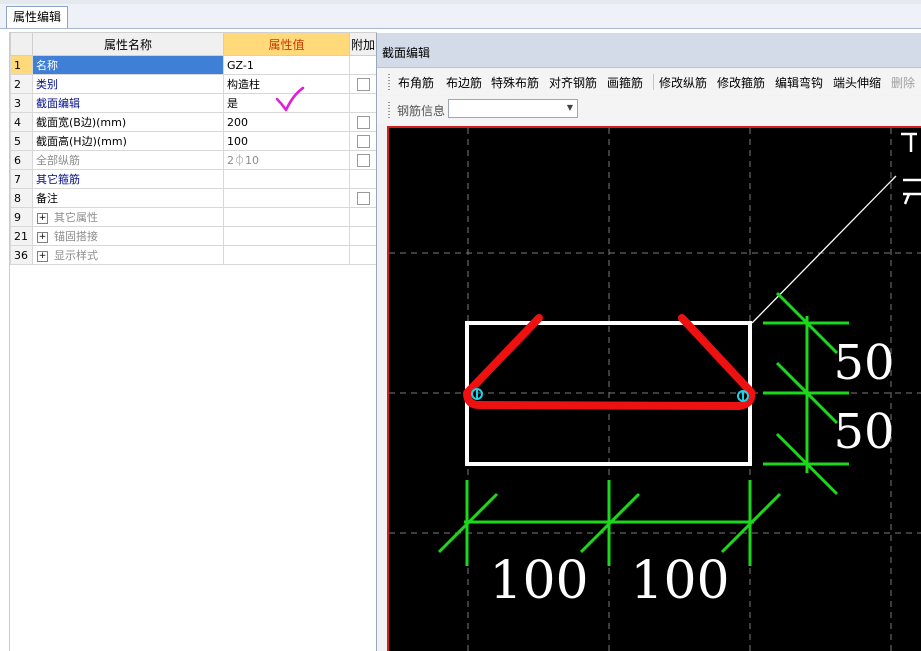 Image resolution: width=921 pixels, height=651 pixels. What do you see at coordinates (21, 141) in the screenshot?
I see `row-number: 5` at bounding box center [21, 141].